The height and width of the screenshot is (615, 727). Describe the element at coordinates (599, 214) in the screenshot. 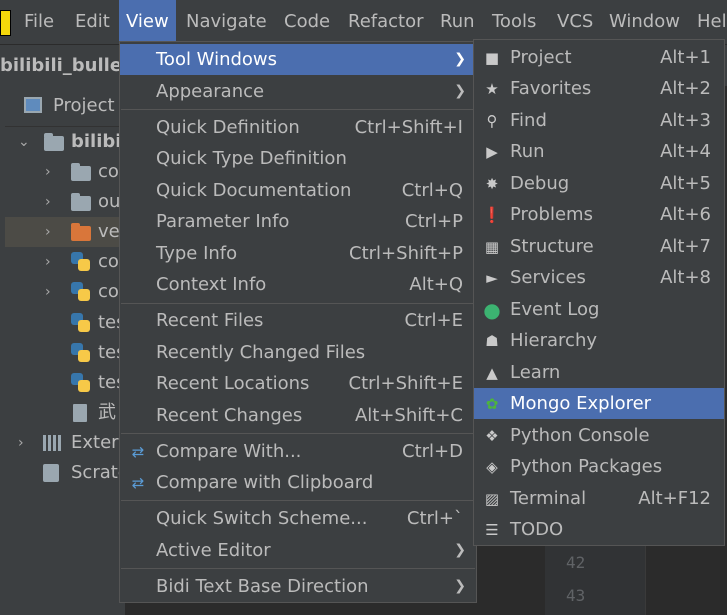

I see `submenu-item-problems: ❗ Problems Alt+6` at that location.